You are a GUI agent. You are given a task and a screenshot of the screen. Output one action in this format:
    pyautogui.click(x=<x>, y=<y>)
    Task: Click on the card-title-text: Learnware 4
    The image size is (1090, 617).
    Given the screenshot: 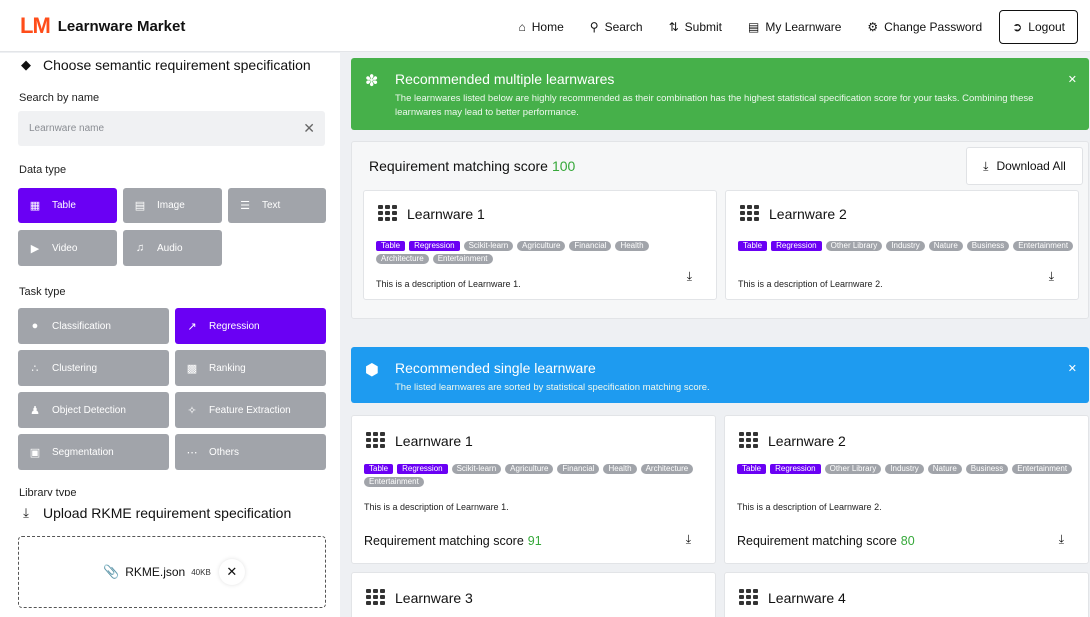 What is the action you would take?
    pyautogui.click(x=807, y=598)
    